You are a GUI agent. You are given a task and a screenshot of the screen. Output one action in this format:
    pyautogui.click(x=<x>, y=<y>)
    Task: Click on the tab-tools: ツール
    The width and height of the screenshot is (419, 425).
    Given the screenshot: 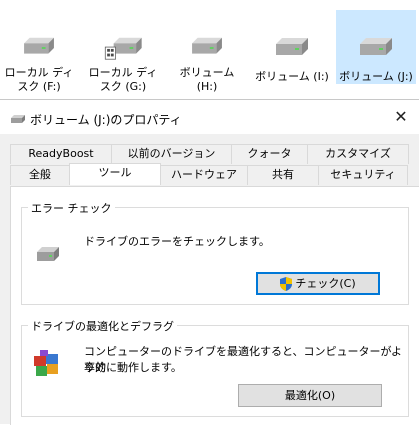 What is the action you would take?
    pyautogui.click(x=115, y=174)
    